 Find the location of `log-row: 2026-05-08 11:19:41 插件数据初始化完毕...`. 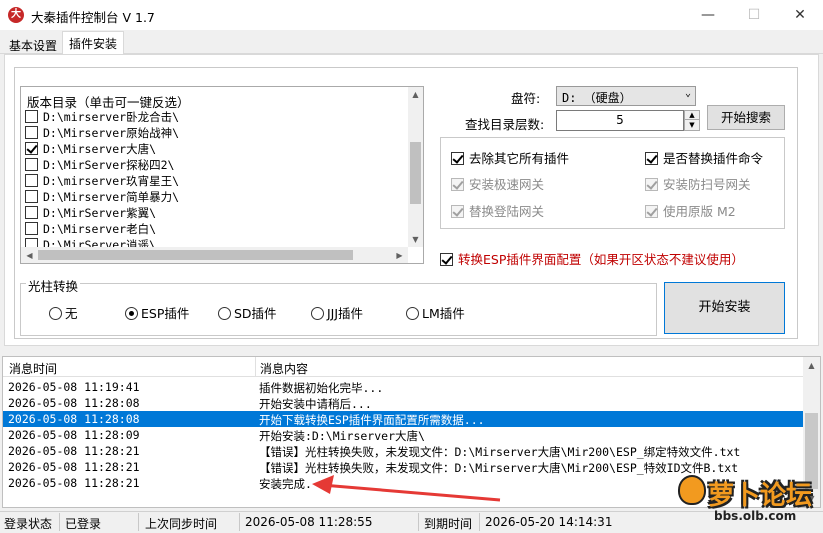

log-row: 2026-05-08 11:19:41 插件数据初始化完毕... is located at coordinates (403, 387).